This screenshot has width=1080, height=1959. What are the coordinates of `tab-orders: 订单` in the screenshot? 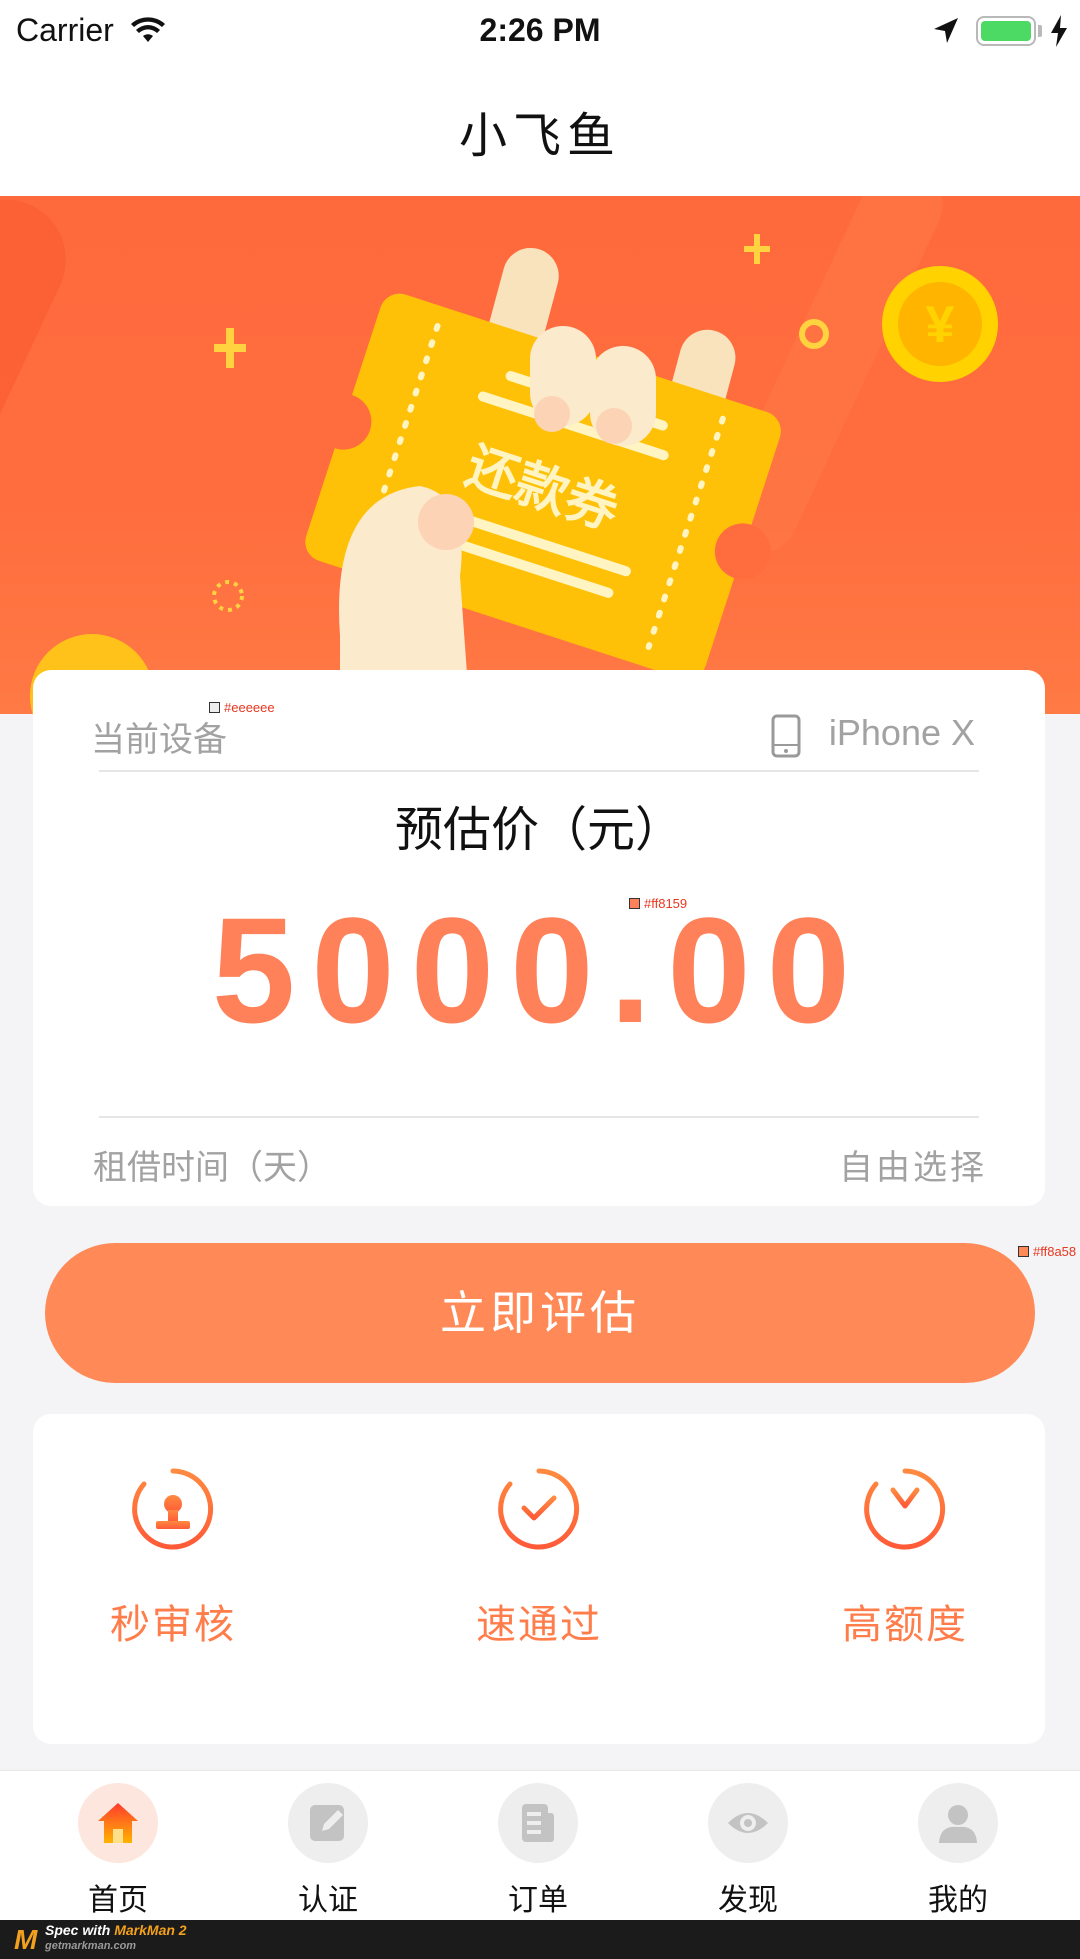 It's located at (538, 1851).